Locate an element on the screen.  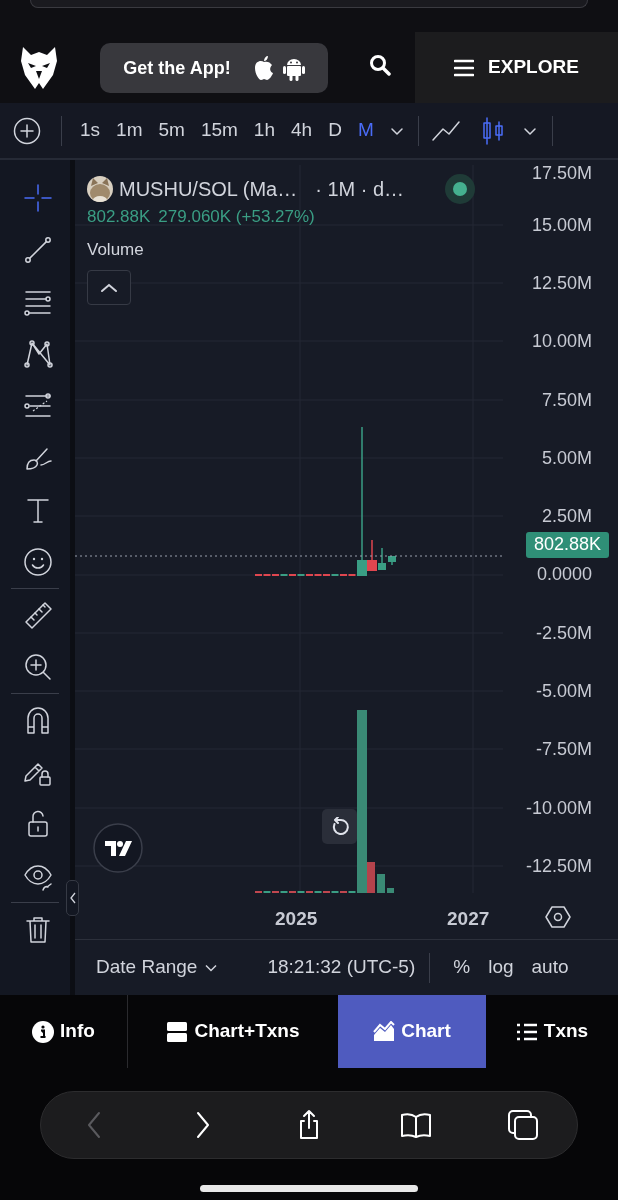
tabs-icon is located at coordinates (523, 1125).